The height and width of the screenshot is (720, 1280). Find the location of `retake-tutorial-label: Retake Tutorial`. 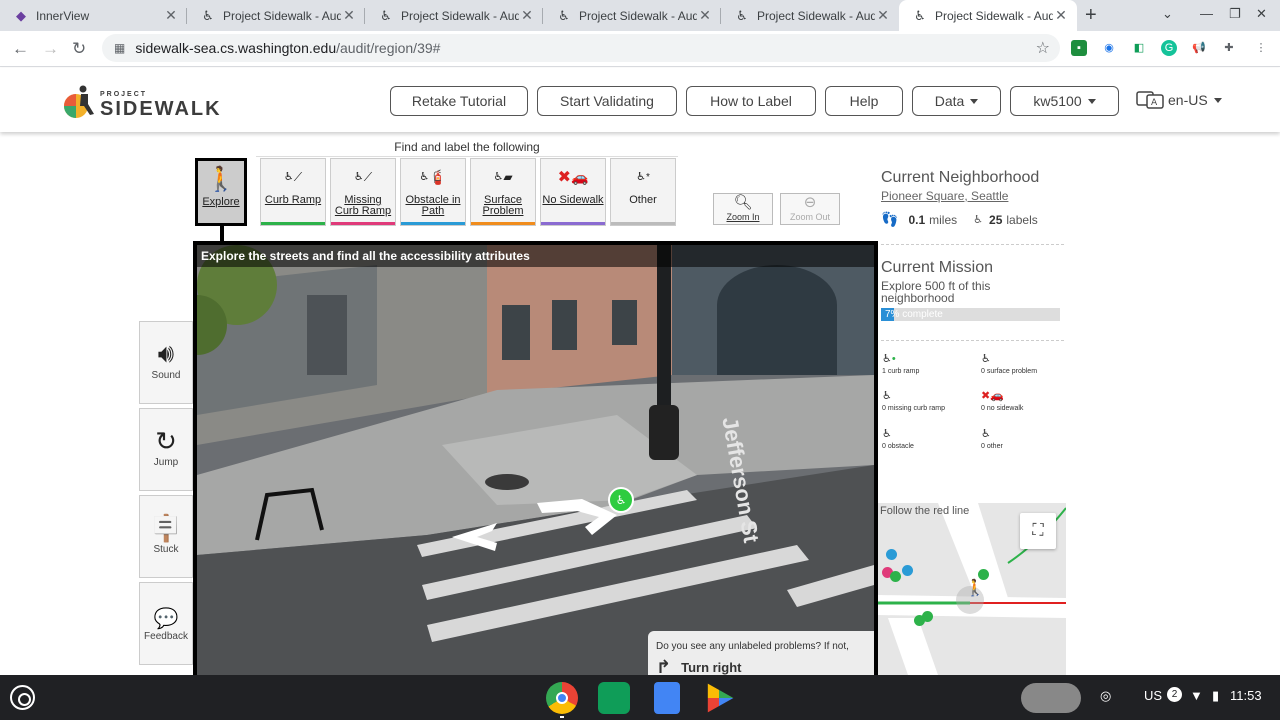

retake-tutorial-label: Retake Tutorial is located at coordinates (459, 101).